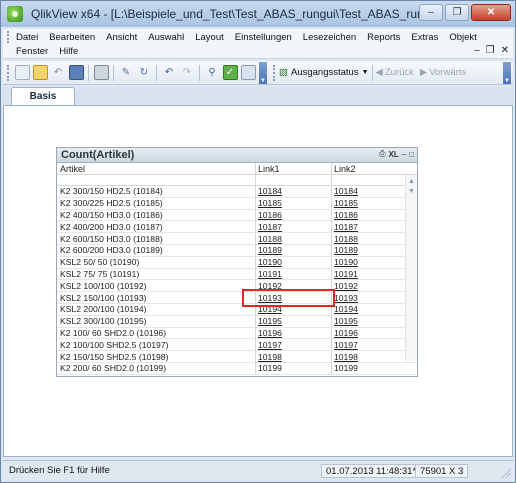 Image resolution: width=516 pixels, height=483 pixels. I want to click on back-button: ◀ Zurück, so click(395, 72).